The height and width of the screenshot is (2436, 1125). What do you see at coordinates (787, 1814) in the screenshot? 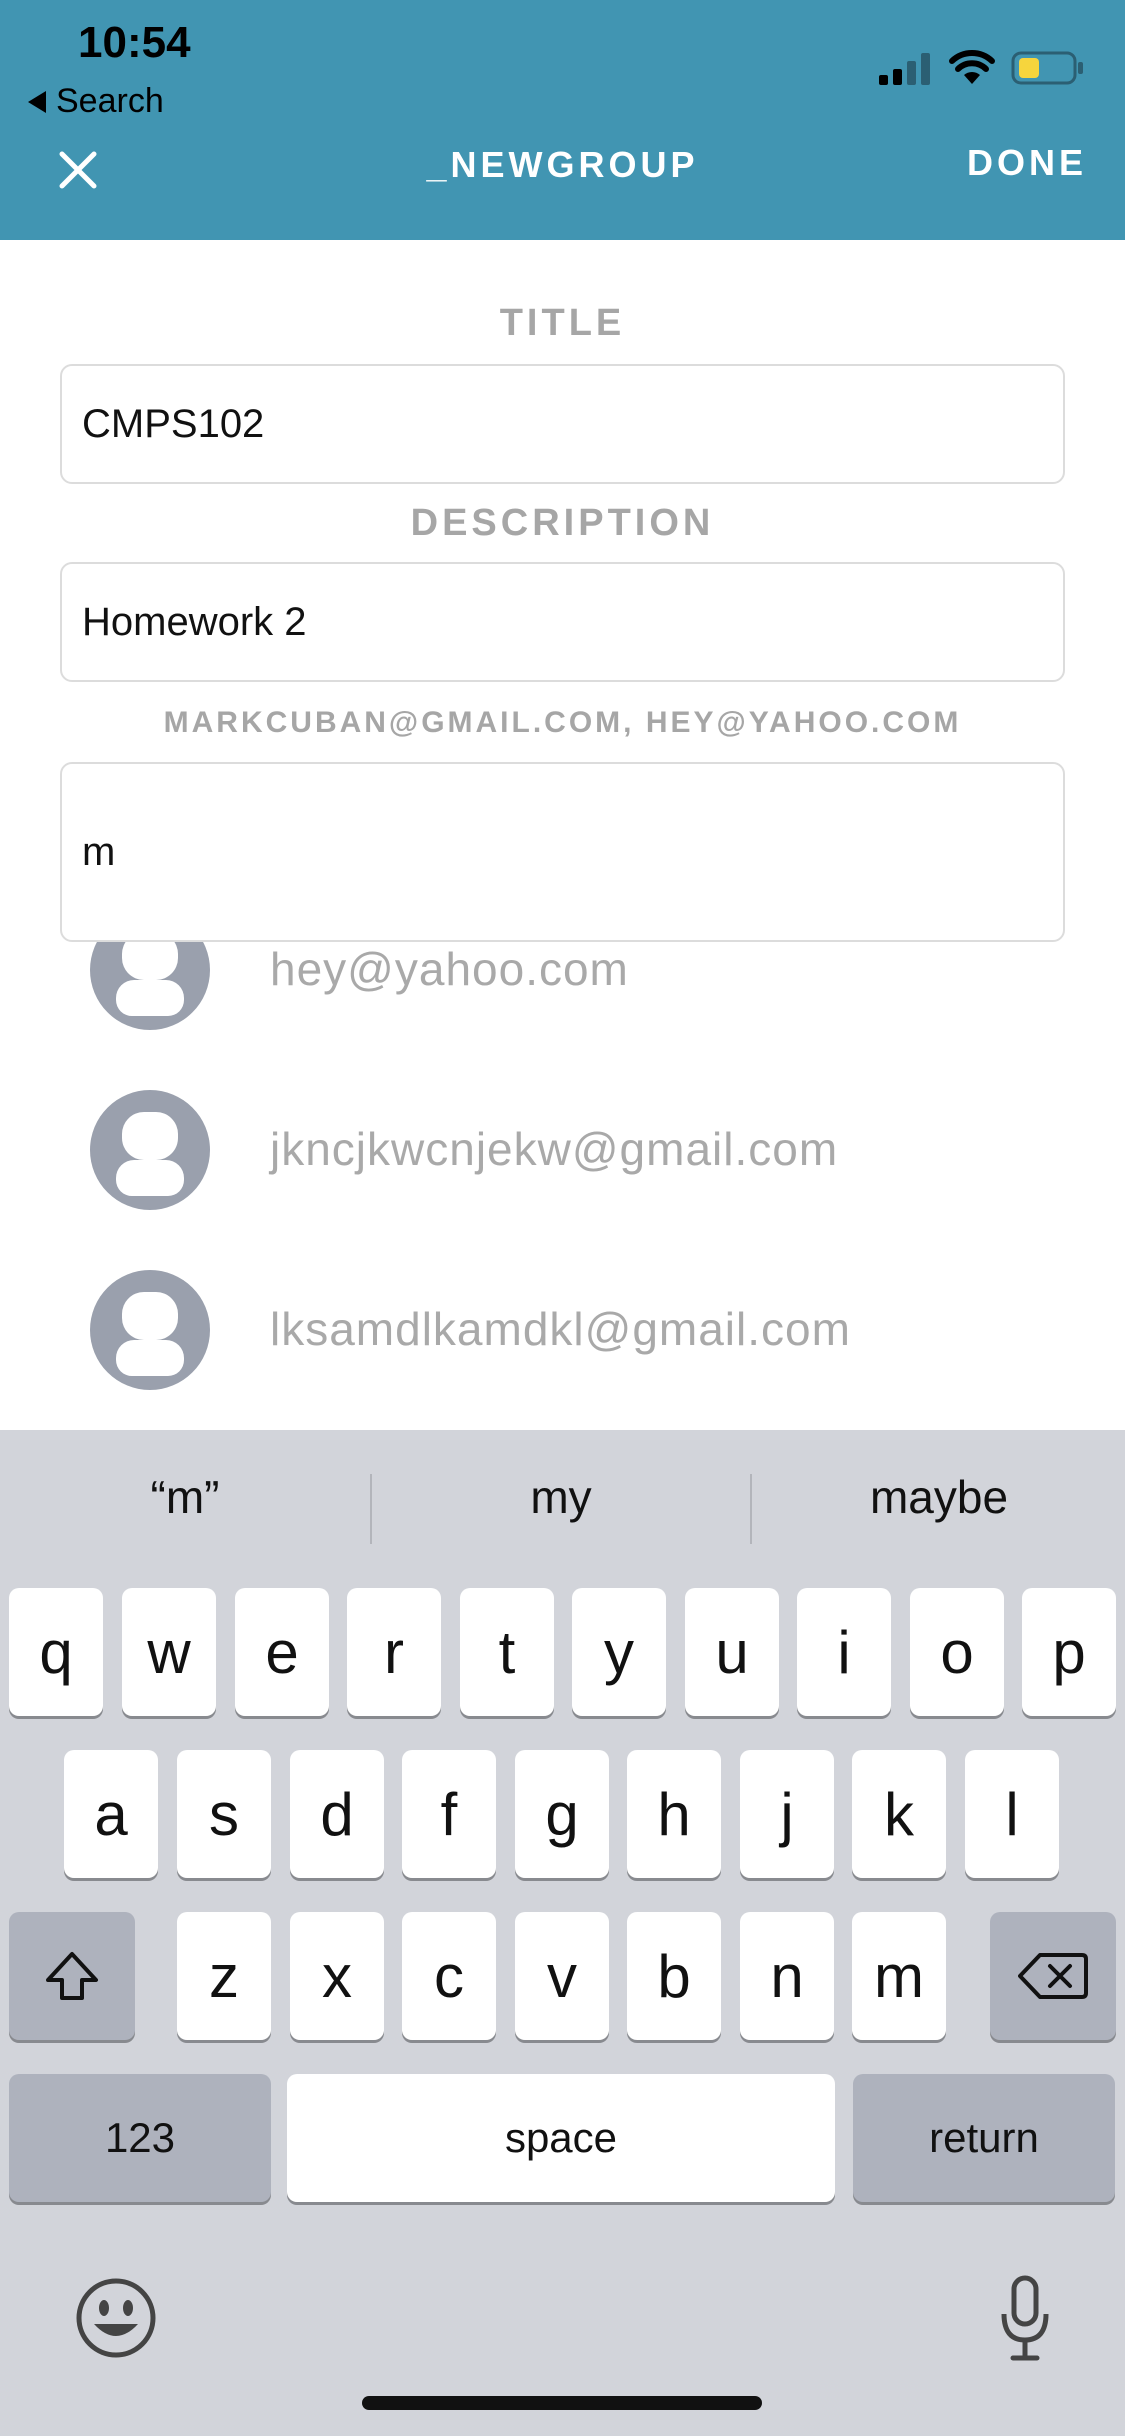
I see `key-j: j` at bounding box center [787, 1814].